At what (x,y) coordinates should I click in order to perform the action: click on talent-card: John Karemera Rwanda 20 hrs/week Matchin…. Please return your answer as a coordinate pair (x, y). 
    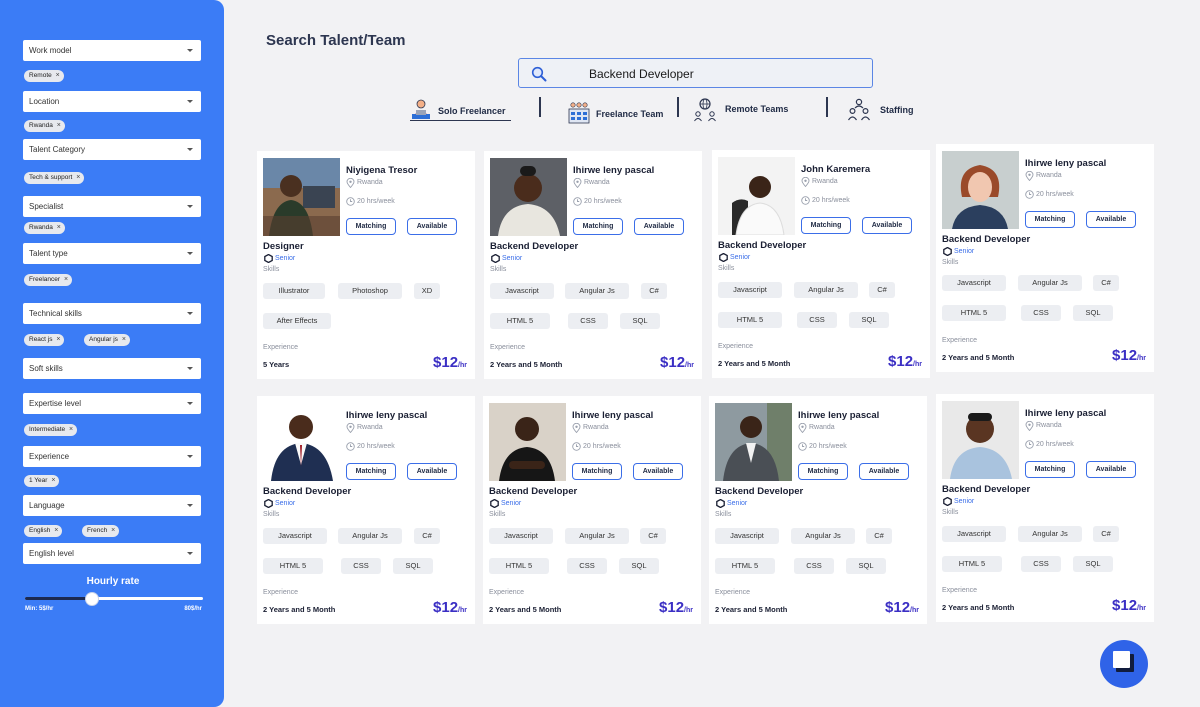
    Looking at the image, I should click on (821, 264).